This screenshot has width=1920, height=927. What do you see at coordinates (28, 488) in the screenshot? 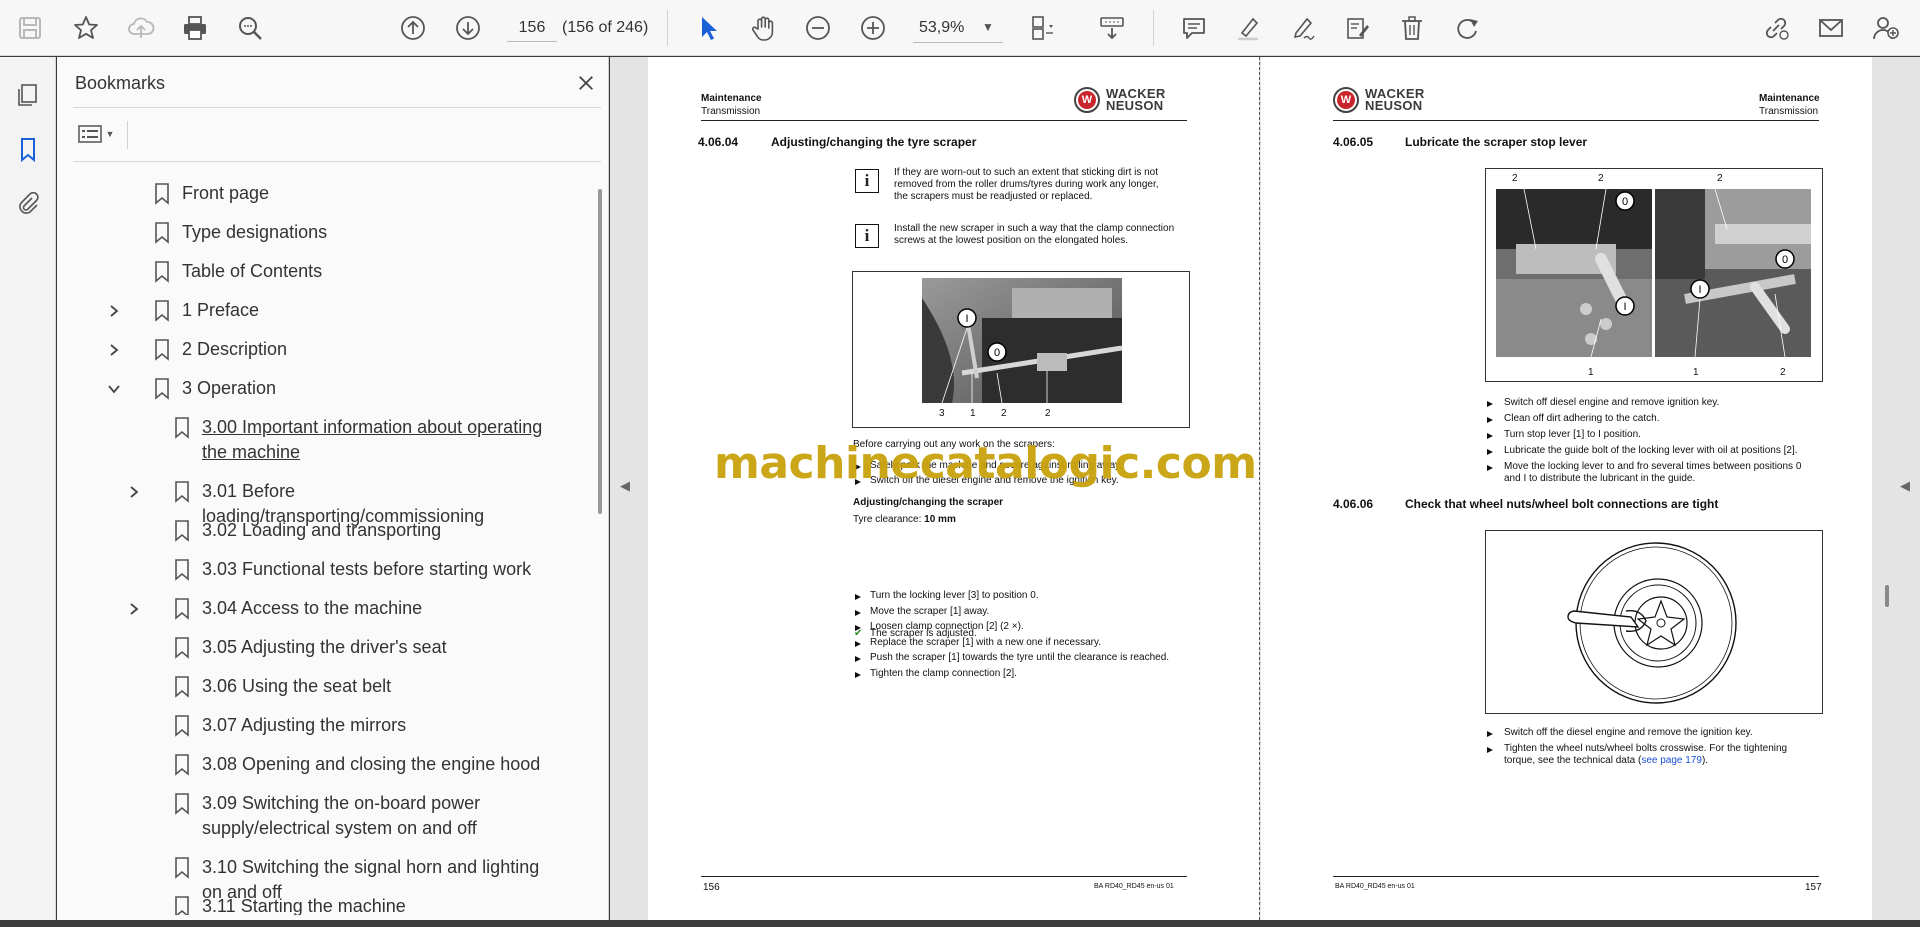
I see `navigation-rail` at bounding box center [28, 488].